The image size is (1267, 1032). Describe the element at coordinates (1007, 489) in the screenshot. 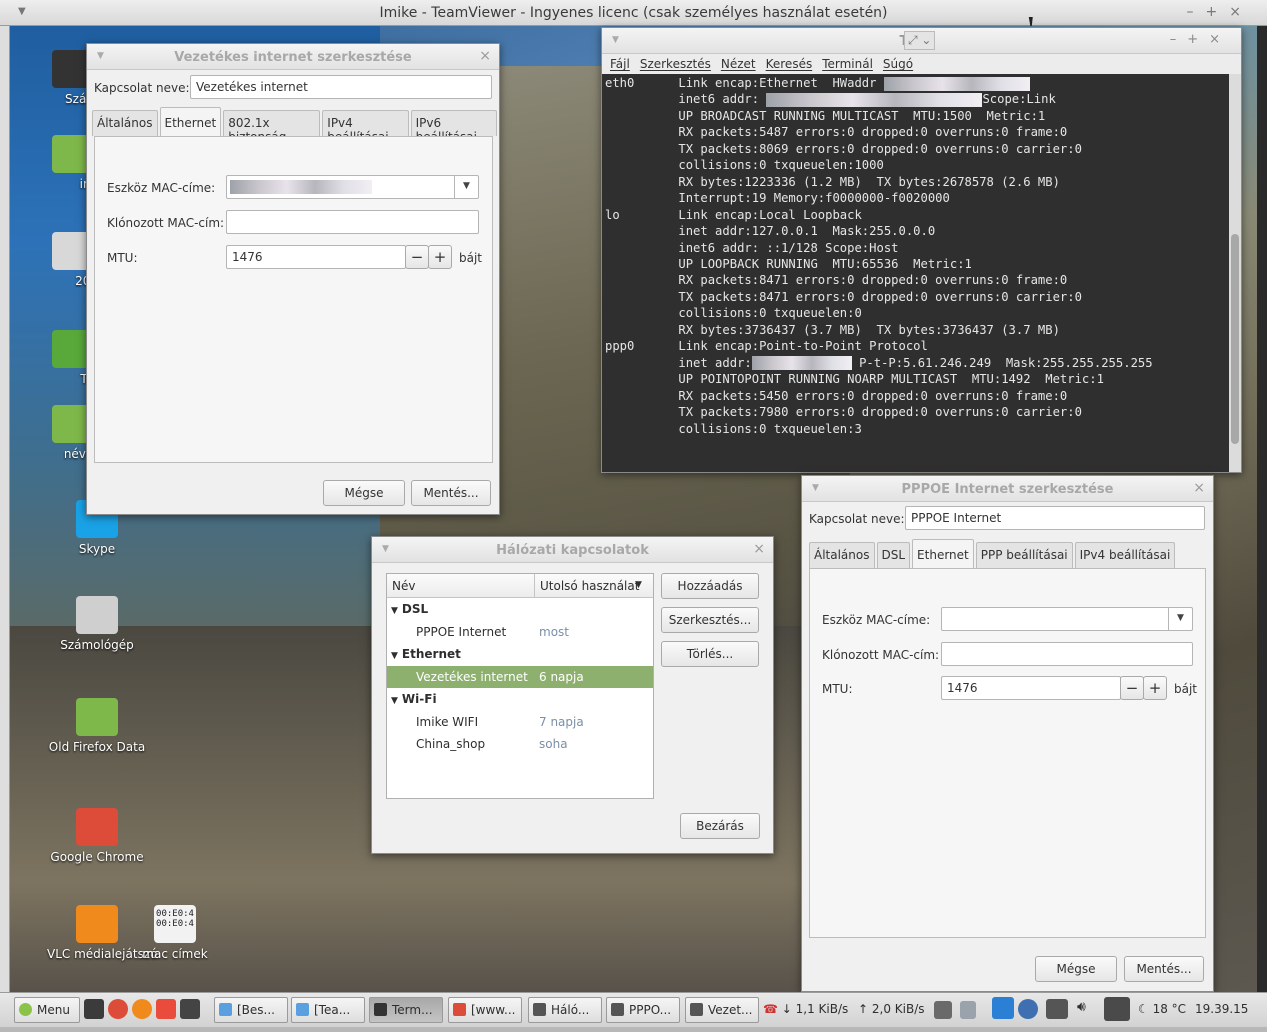

I see `pppoe-dialog-titlebar: ▼ PPPOE Internet szerkesztése ×` at that location.